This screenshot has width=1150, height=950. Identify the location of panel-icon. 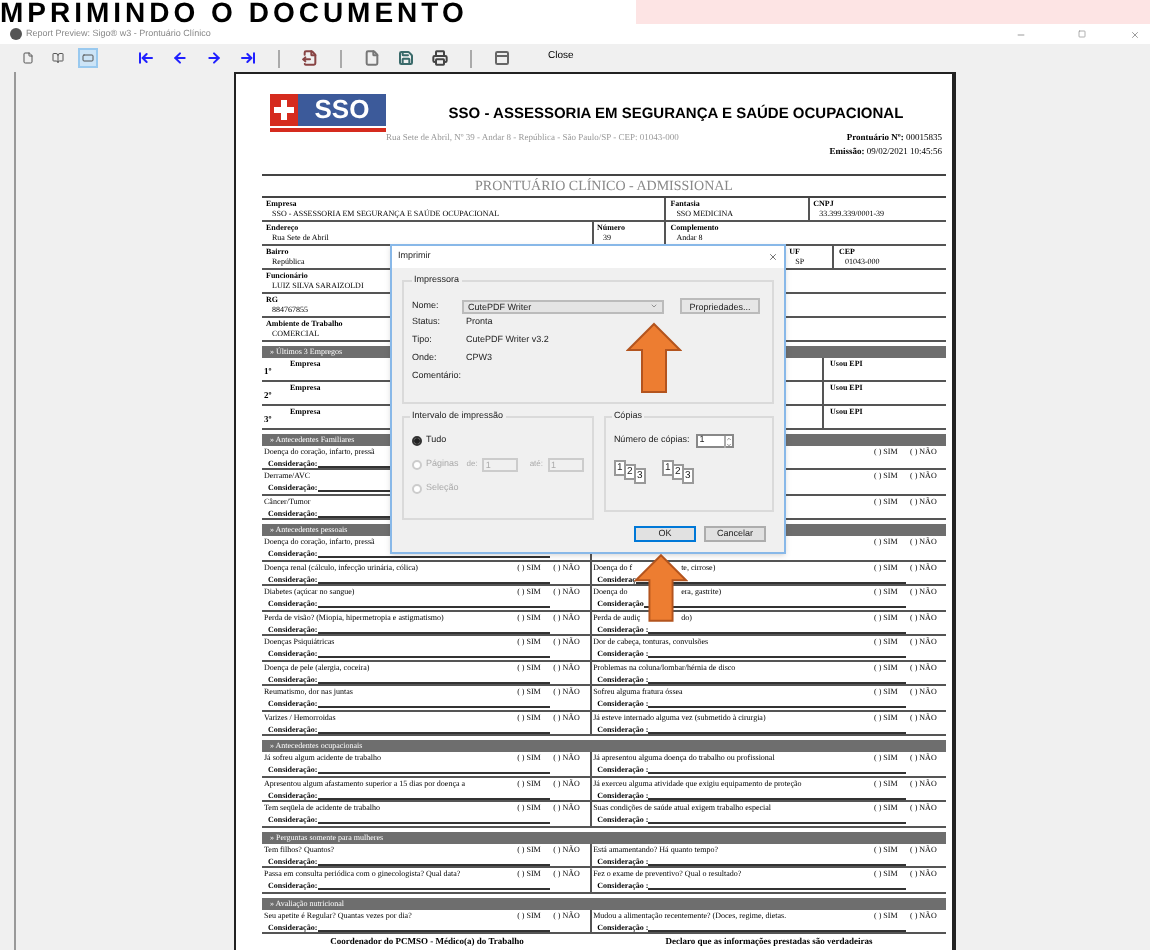
(502, 58).